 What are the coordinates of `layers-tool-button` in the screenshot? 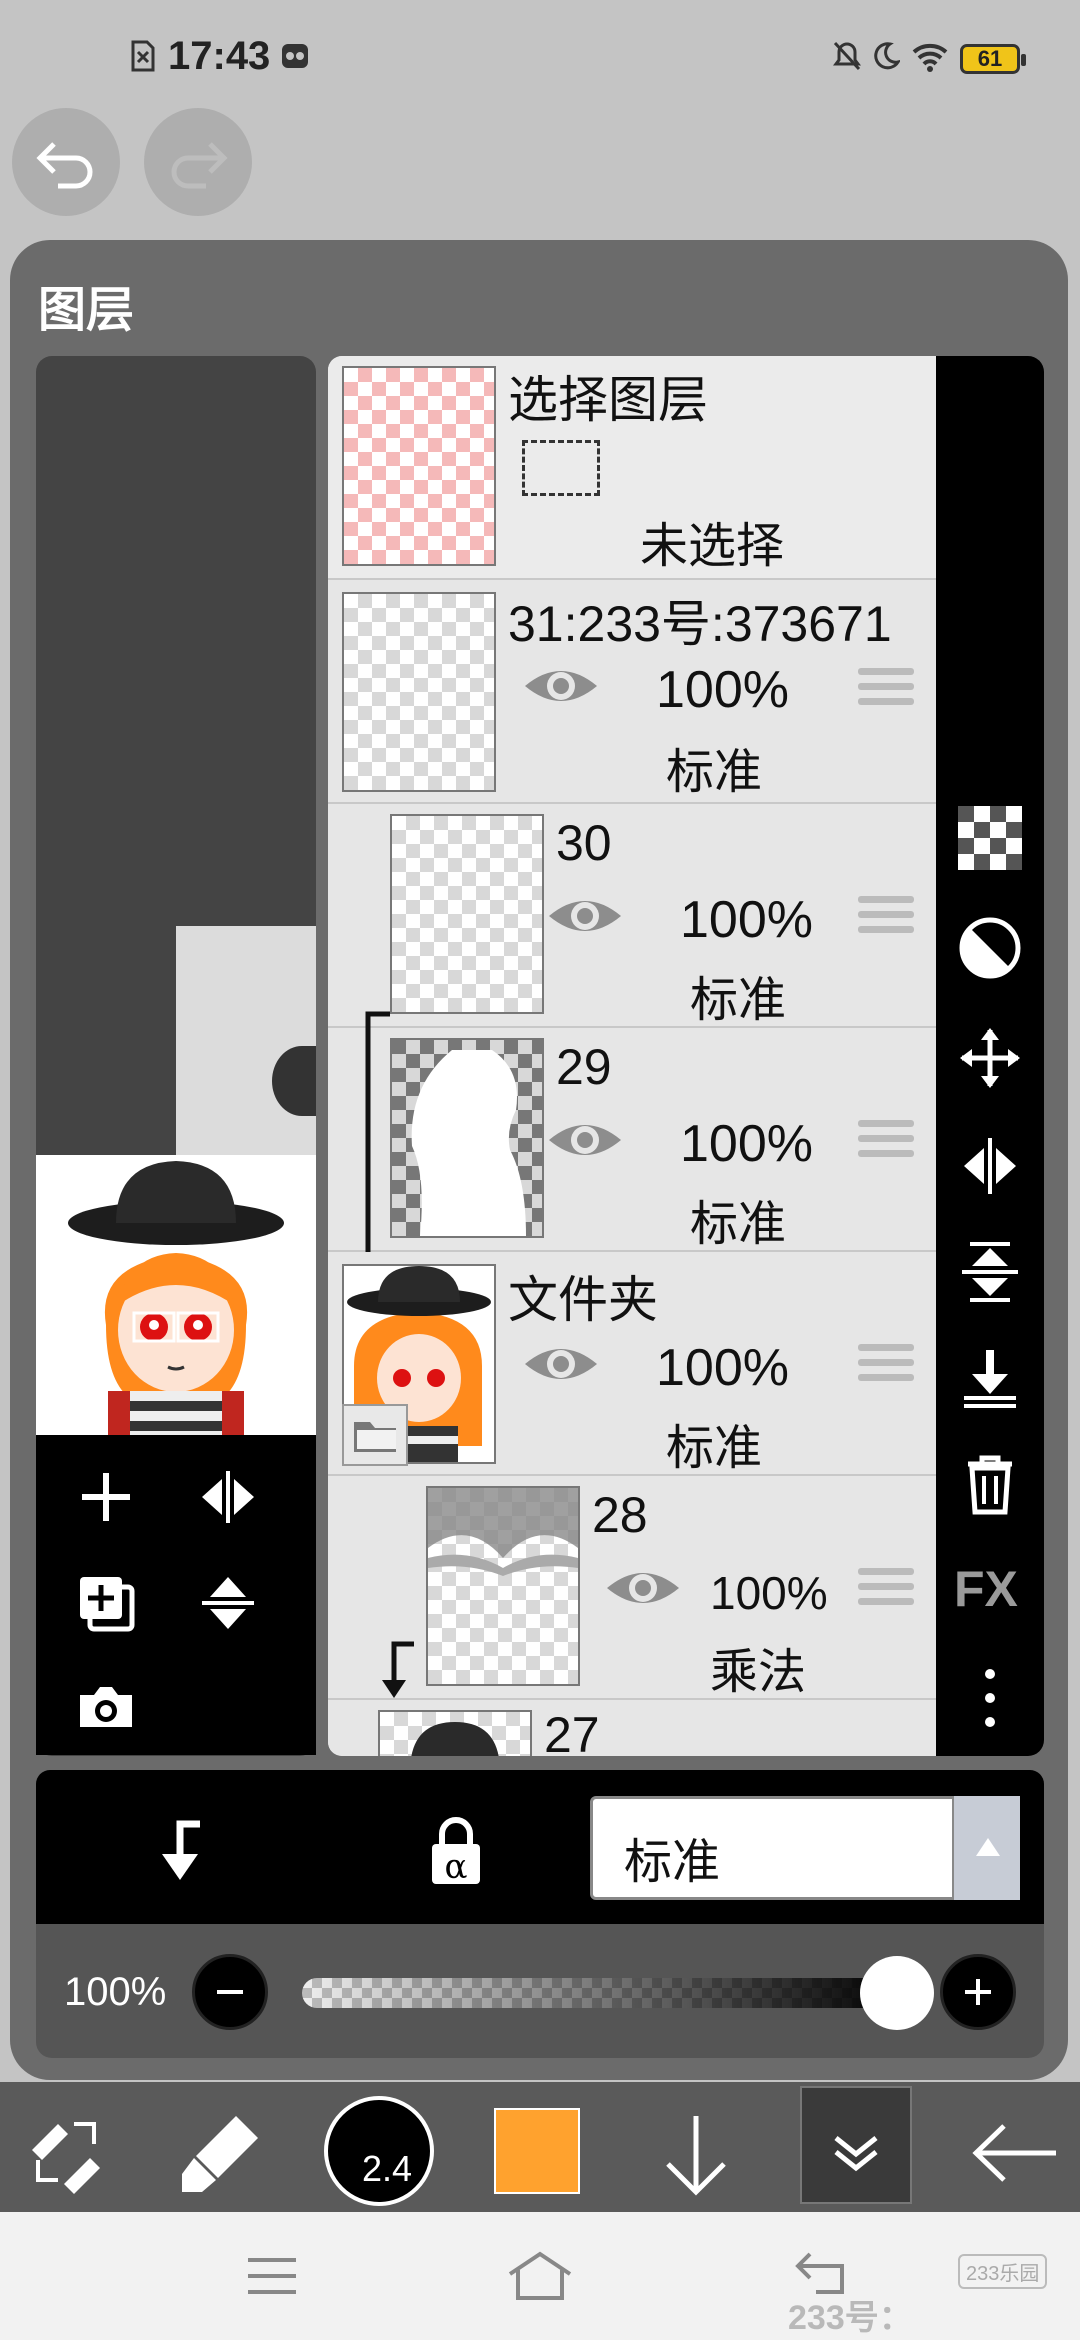 It's located at (856, 2145).